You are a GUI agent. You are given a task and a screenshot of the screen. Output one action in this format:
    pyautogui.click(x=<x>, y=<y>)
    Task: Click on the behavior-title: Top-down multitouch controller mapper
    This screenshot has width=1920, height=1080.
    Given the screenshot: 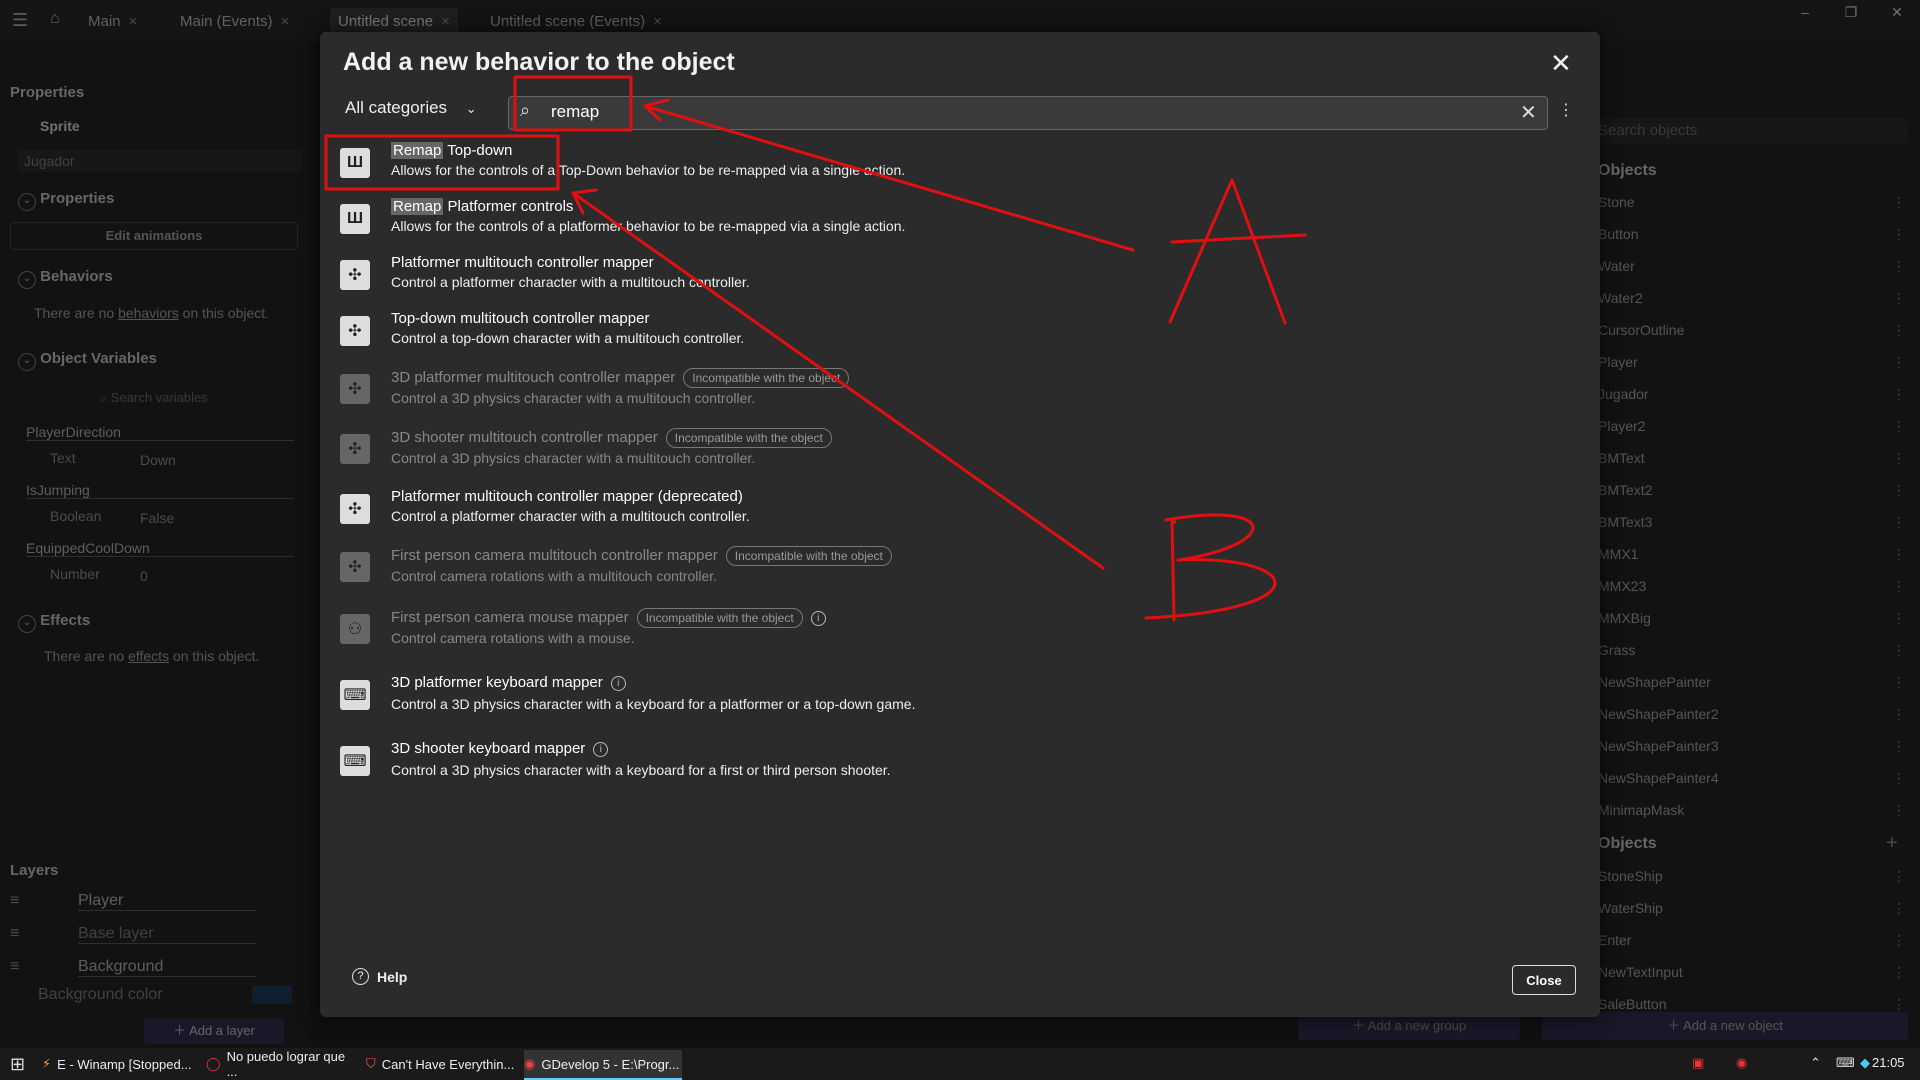 What is the action you would take?
    pyautogui.click(x=520, y=318)
    